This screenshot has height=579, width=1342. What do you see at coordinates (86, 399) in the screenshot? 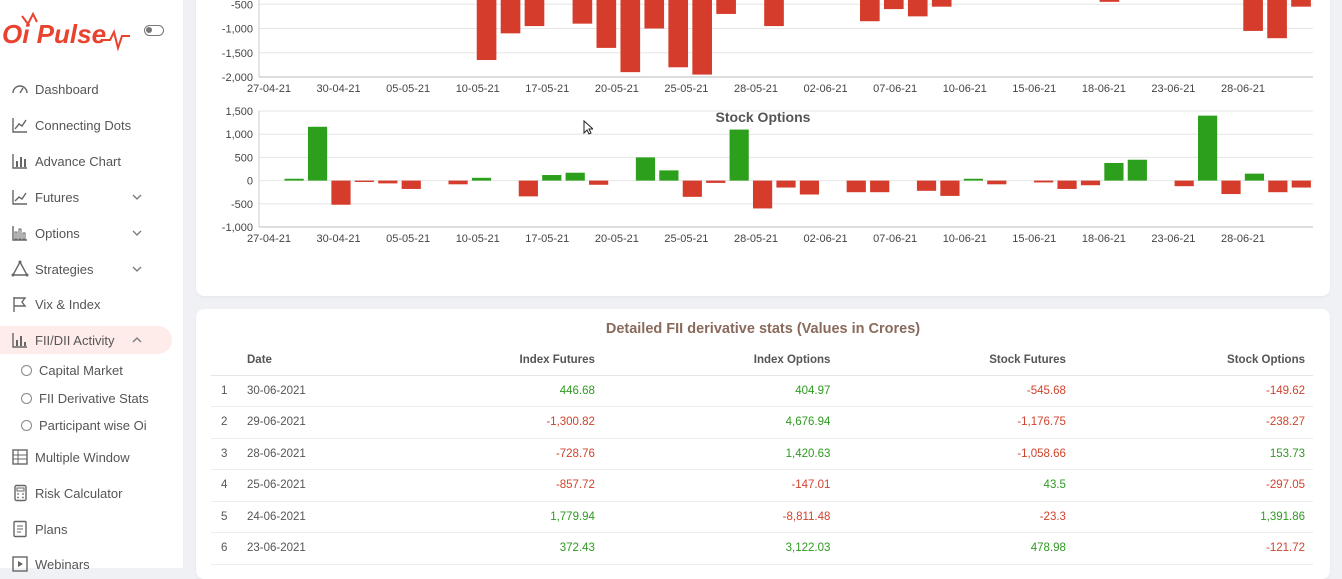
I see `sidebar-subitem-fii-derivative-stats: FII Derivative Stats` at bounding box center [86, 399].